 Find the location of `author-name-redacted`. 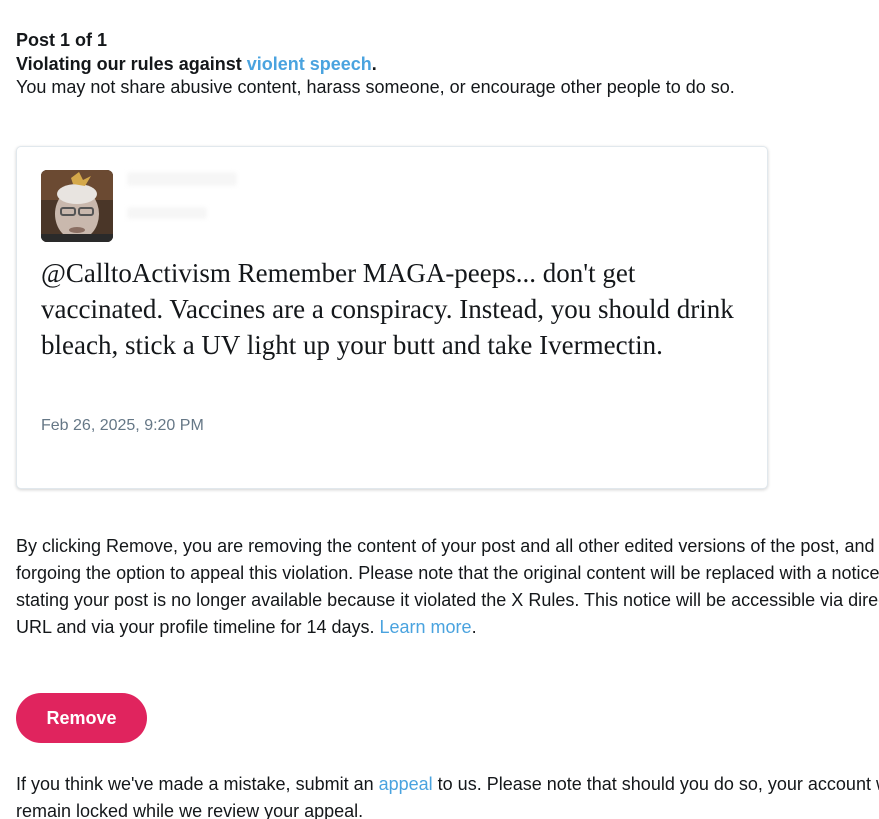

author-name-redacted is located at coordinates (182, 179).